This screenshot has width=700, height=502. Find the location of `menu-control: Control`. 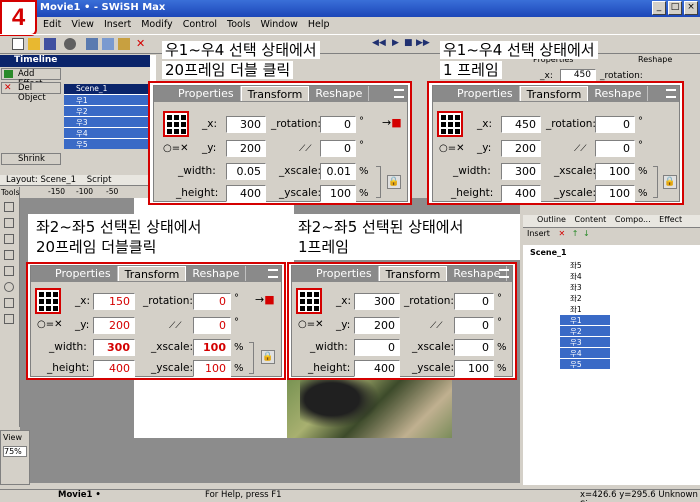

menu-control: Control is located at coordinates (200, 25).